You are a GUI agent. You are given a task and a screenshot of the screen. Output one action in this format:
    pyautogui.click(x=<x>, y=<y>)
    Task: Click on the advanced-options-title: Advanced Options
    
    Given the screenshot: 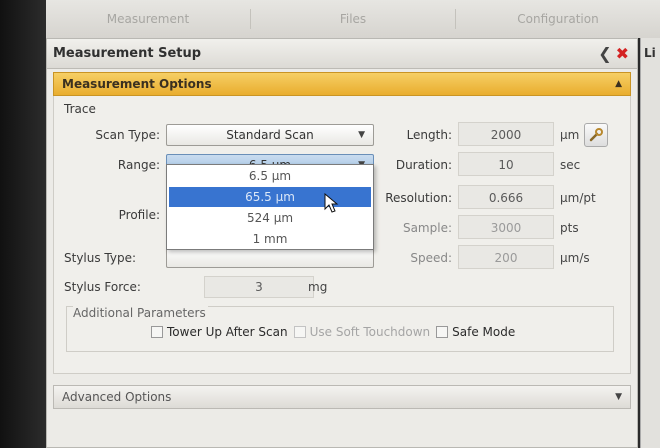 What is the action you would take?
    pyautogui.click(x=117, y=397)
    